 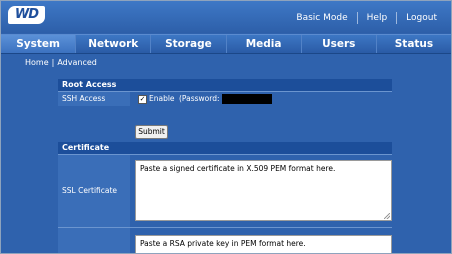 I want to click on top-links: Basic Mode Help Logout, so click(x=366, y=18).